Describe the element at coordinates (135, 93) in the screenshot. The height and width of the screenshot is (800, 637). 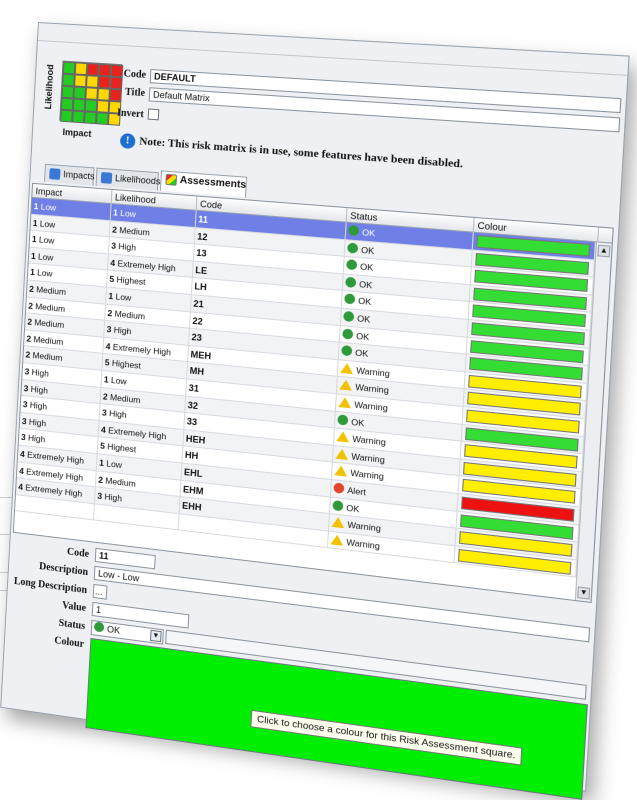
I see `title-label: Title` at that location.